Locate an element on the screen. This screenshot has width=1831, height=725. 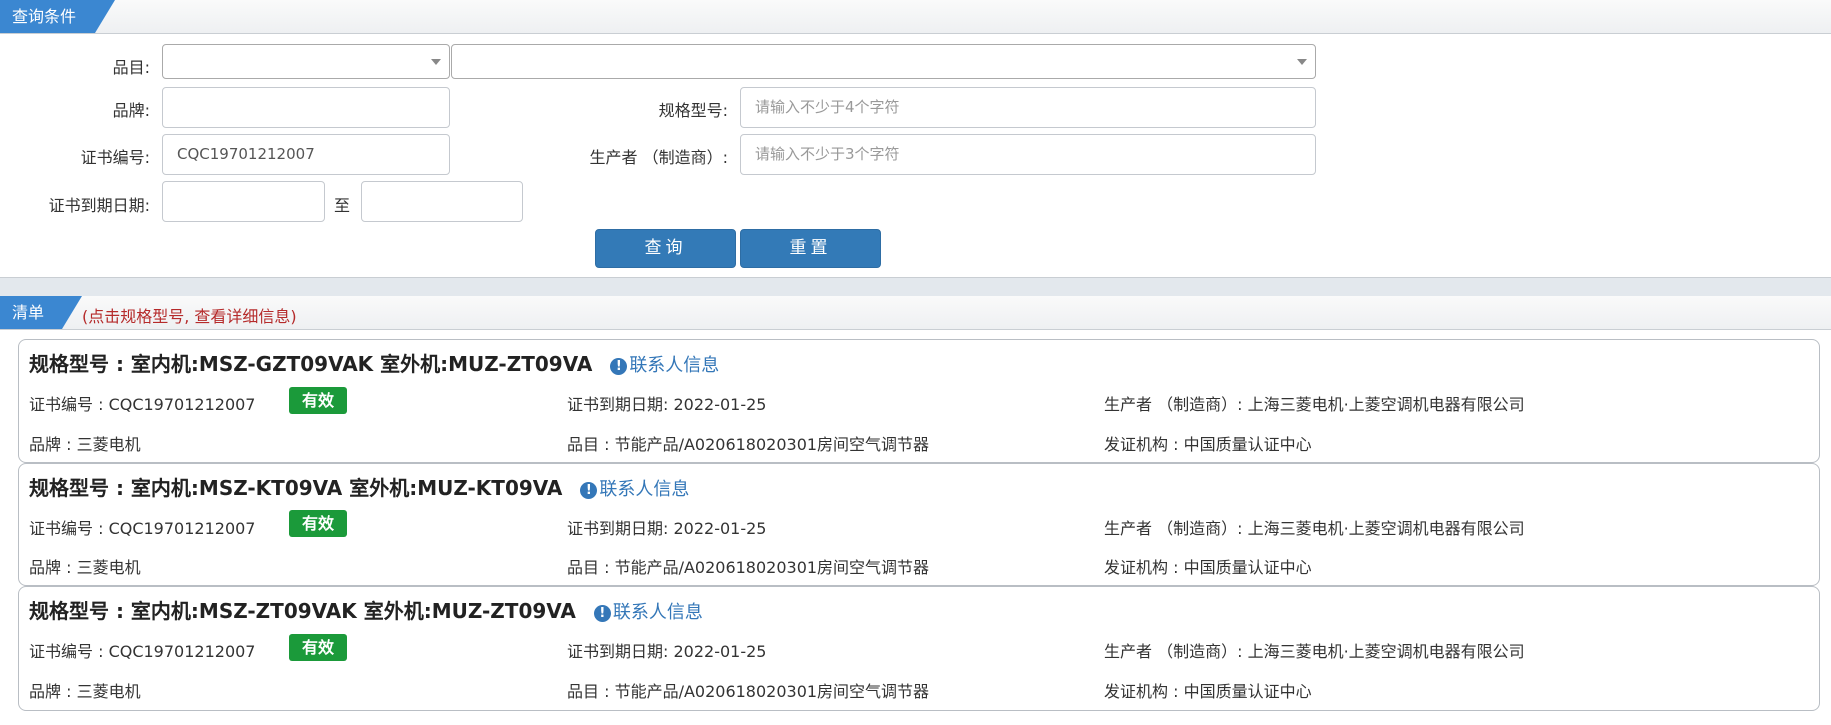
manufacturer-label: 生产者 （制造商）: is located at coordinates (658, 157).